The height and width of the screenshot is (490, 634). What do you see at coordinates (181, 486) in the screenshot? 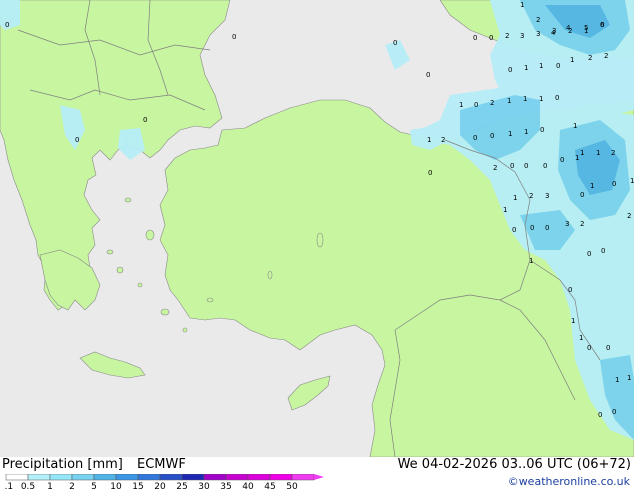
I see `legend-label: 25` at bounding box center [181, 486].